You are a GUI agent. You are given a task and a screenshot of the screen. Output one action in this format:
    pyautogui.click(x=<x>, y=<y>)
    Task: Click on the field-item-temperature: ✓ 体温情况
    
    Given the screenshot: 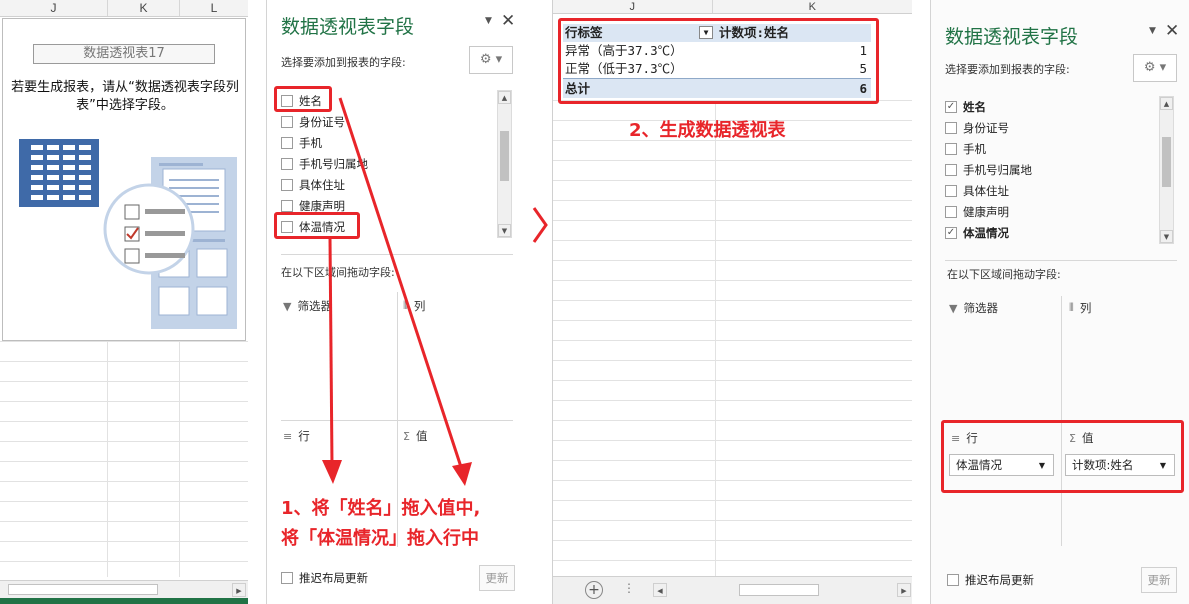 What is the action you would take?
    pyautogui.click(x=1050, y=232)
    